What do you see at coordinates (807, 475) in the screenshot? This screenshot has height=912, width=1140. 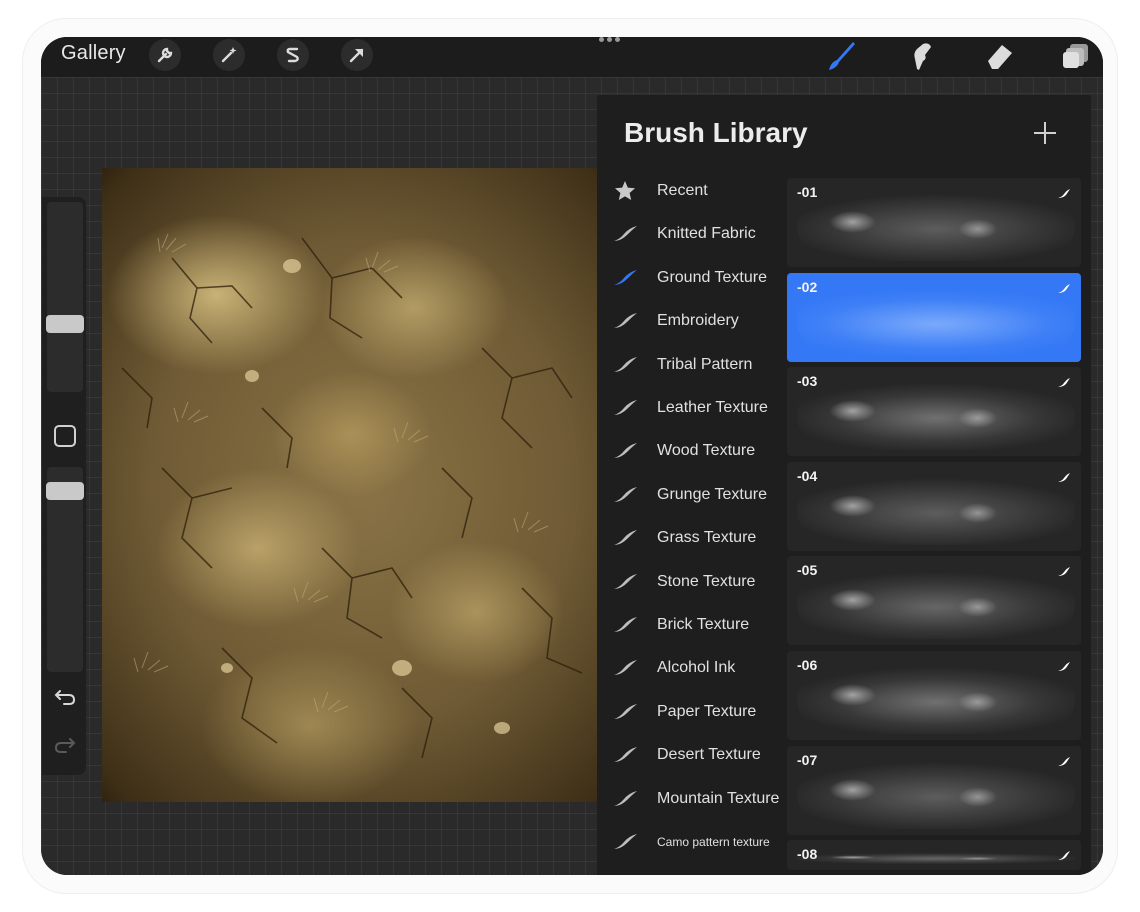 I see `brush-name: -04` at bounding box center [807, 475].